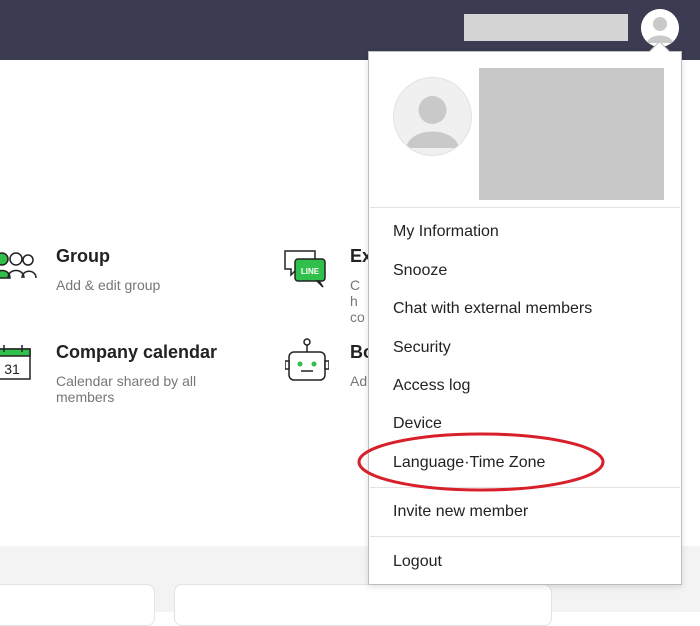  What do you see at coordinates (357, 301) in the screenshot?
I see `card-desc-external: Ch co` at bounding box center [357, 301].